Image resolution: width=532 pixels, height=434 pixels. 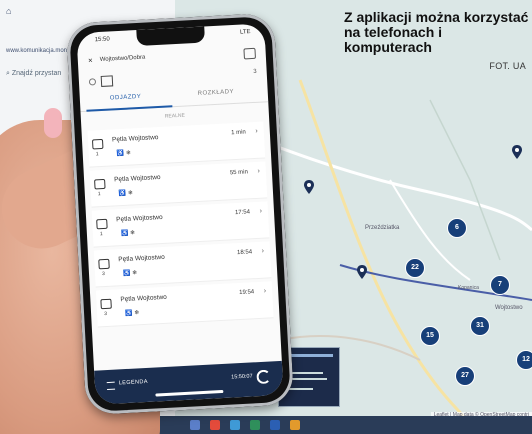 What do you see at coordinates (242, 377) in the screenshot?
I see `footer-clock: 15:50:07` at bounding box center [242, 377].